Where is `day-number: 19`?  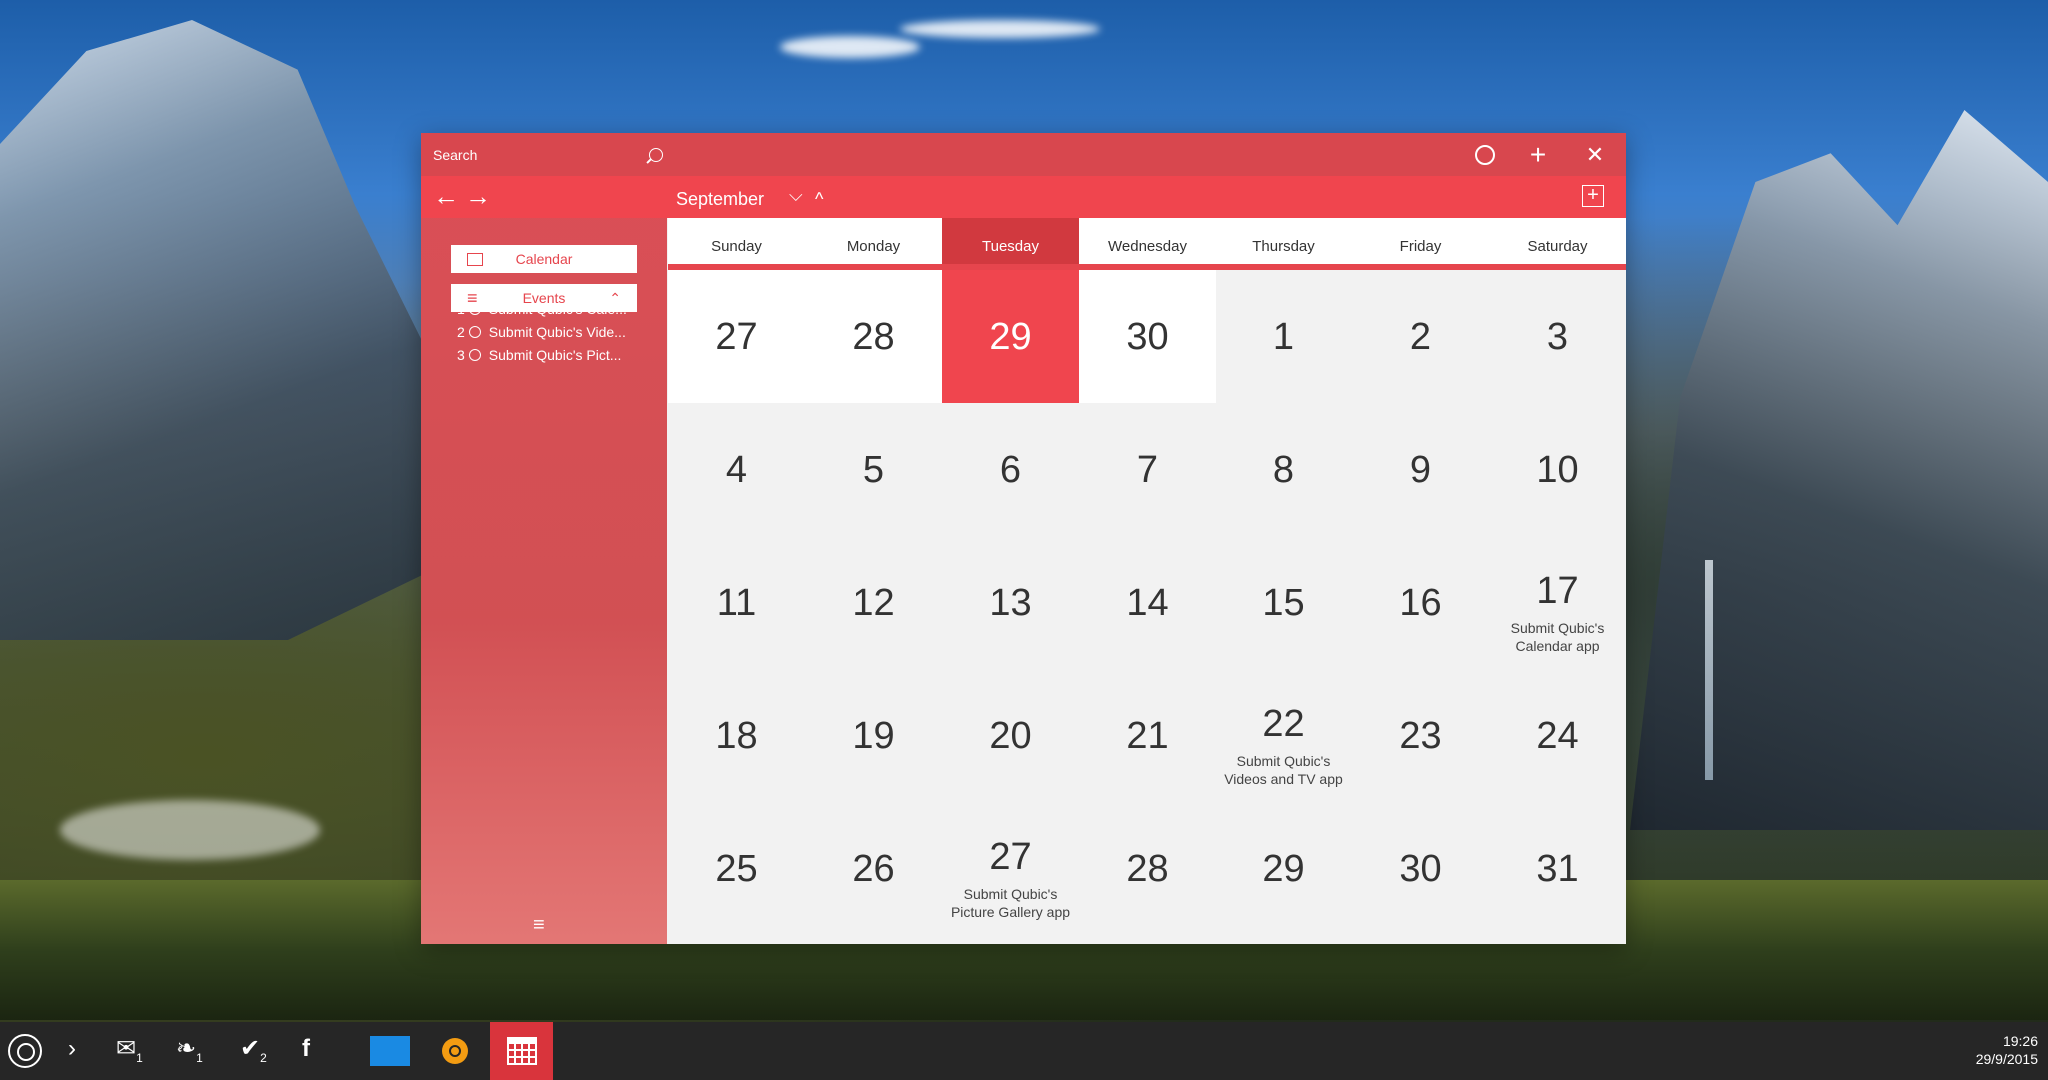
day-number: 19 is located at coordinates (873, 736).